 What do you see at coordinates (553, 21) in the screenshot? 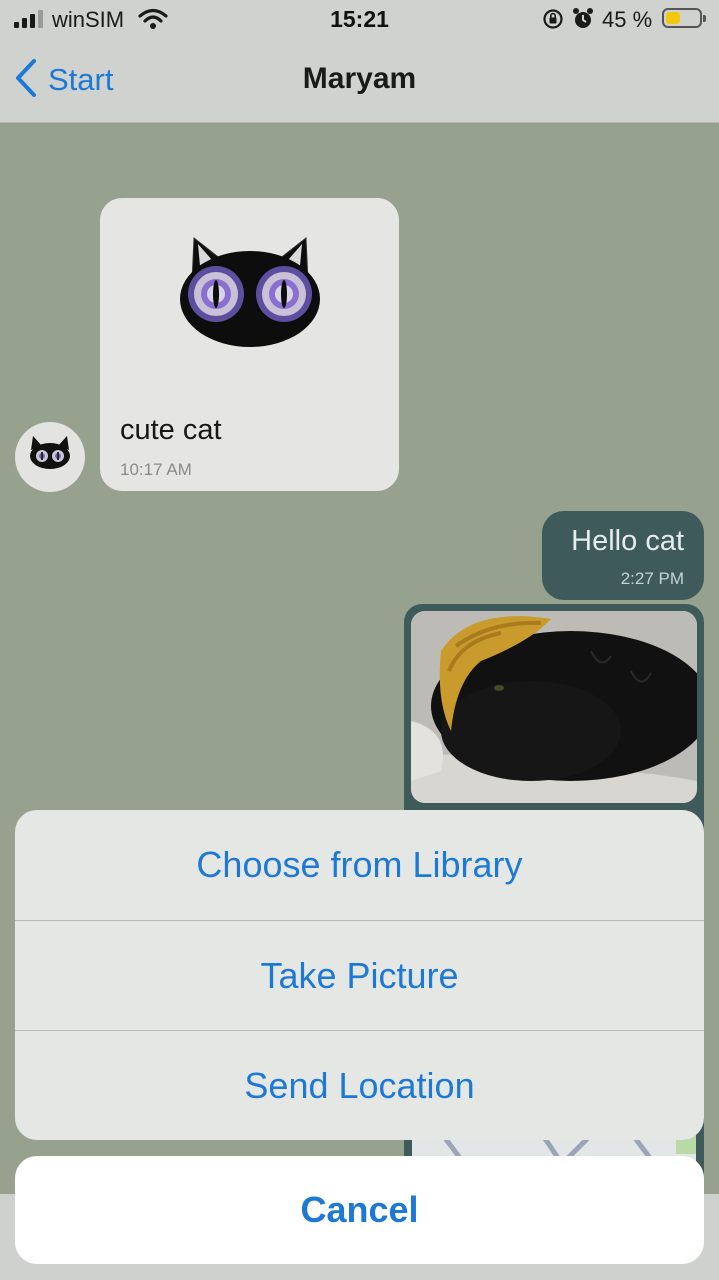
I see `rotation-lock-icon` at bounding box center [553, 21].